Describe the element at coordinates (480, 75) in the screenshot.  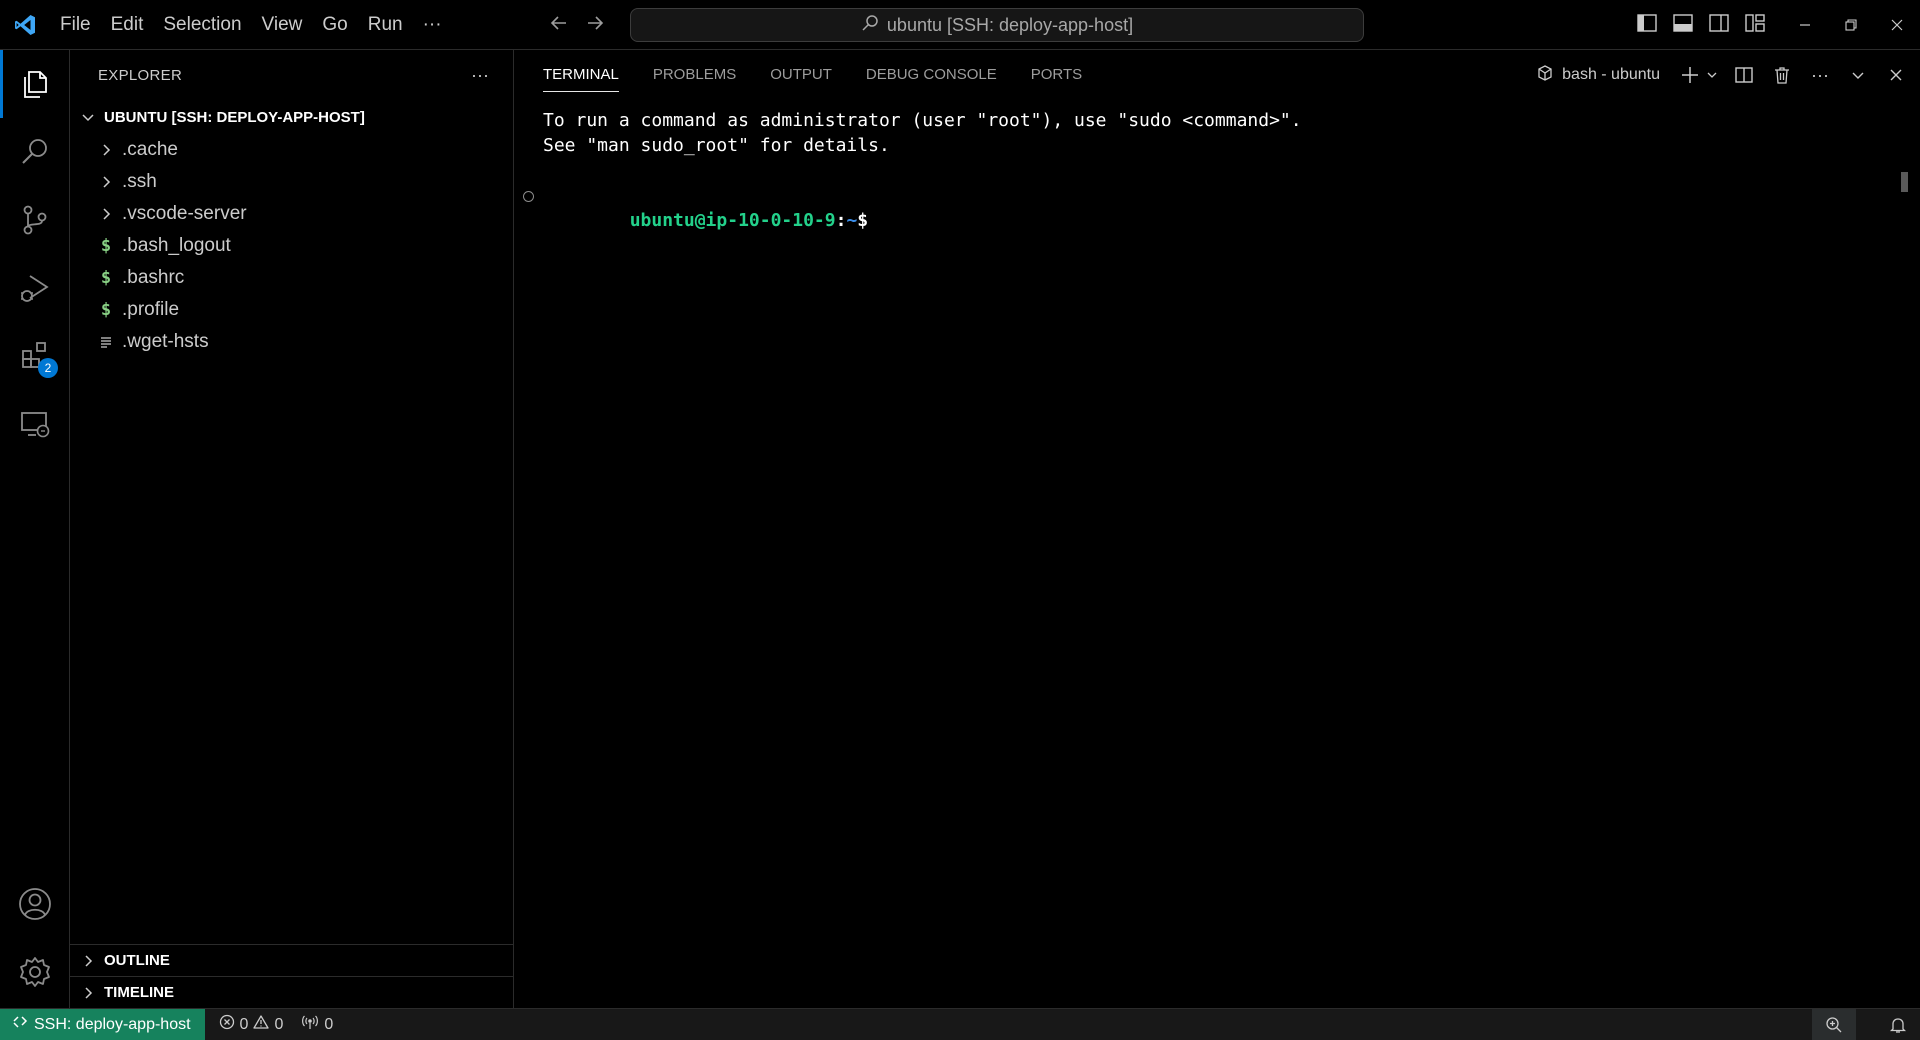
I see `explorer-more-actions-button: ···` at that location.